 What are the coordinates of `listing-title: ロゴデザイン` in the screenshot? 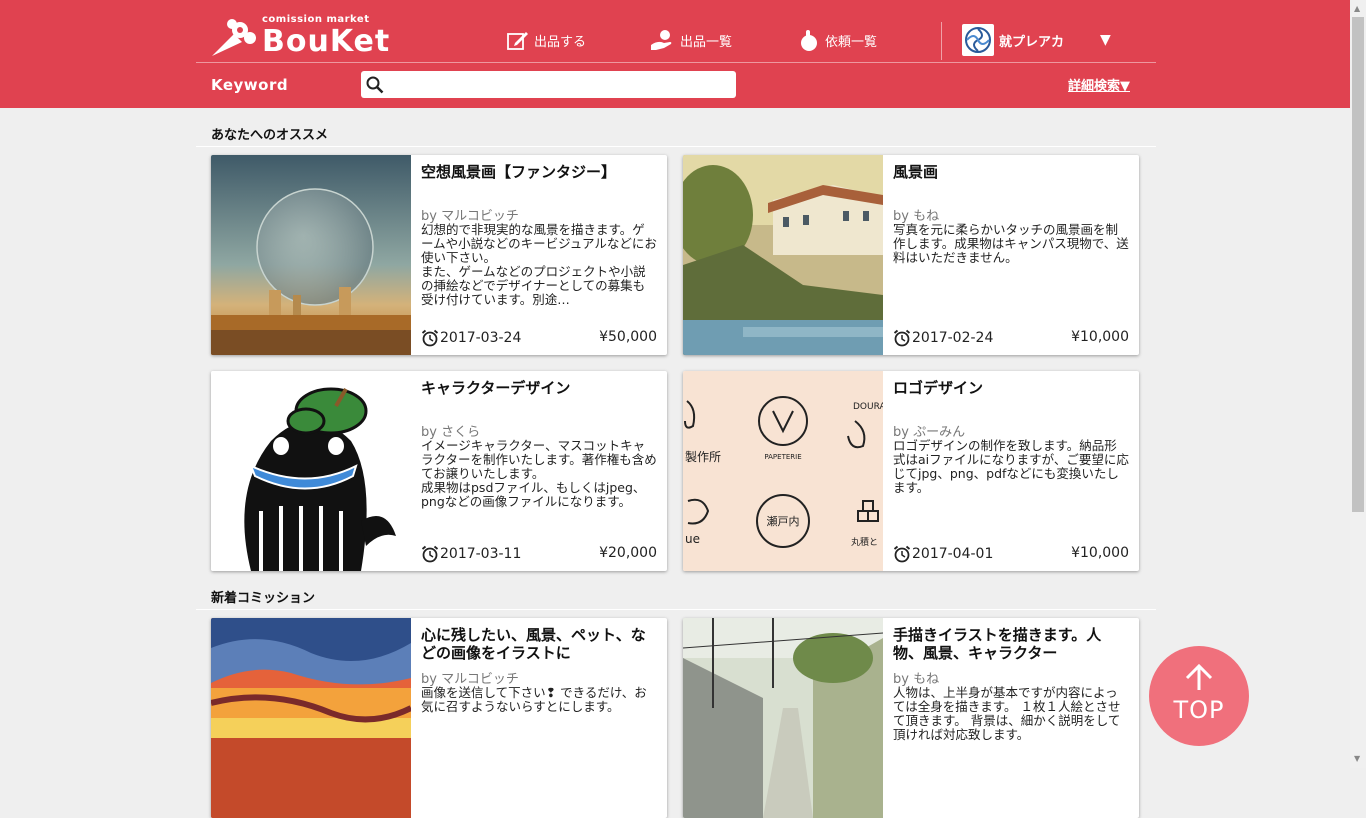 It's located at (938, 388).